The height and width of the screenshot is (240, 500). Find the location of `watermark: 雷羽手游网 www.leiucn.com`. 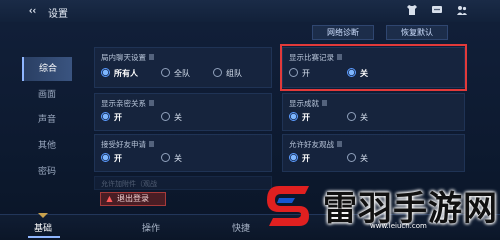

watermark: 雷羽手游网 www.leiucn.com is located at coordinates (382, 209).